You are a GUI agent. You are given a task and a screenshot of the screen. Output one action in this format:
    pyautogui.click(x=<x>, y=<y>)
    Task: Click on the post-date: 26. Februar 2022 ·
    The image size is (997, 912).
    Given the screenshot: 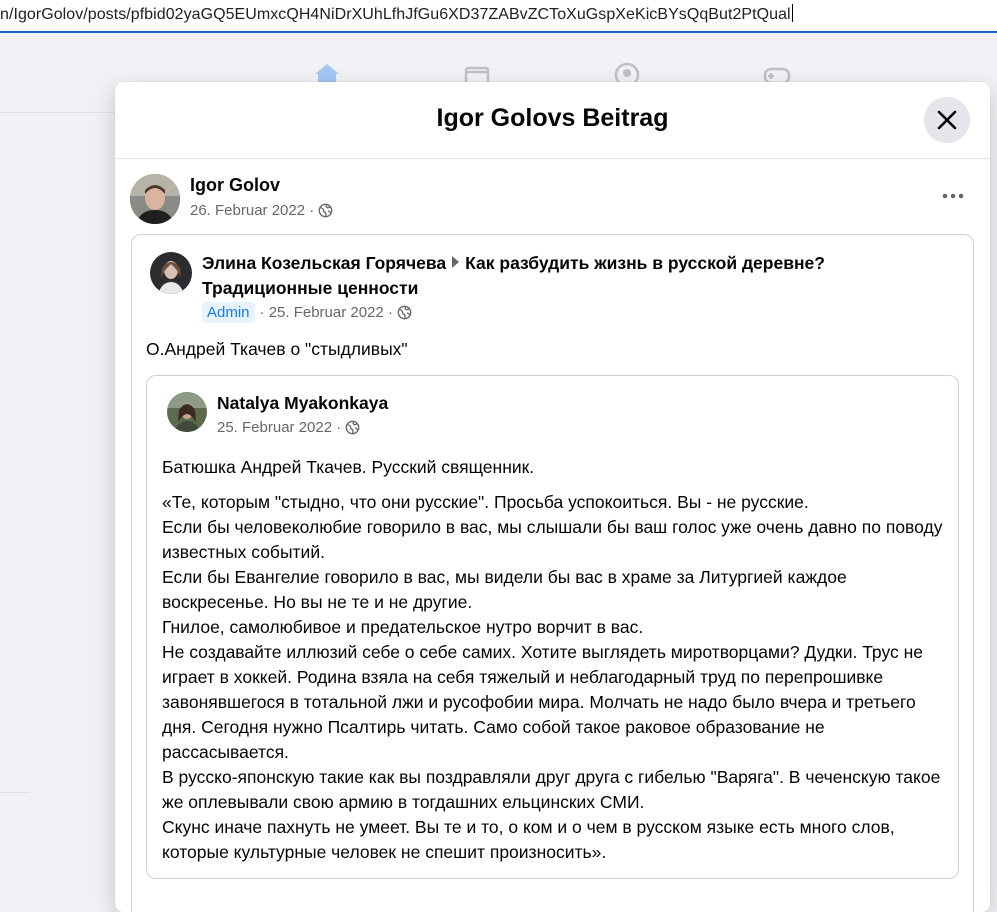 What is the action you would take?
    pyautogui.click(x=252, y=210)
    